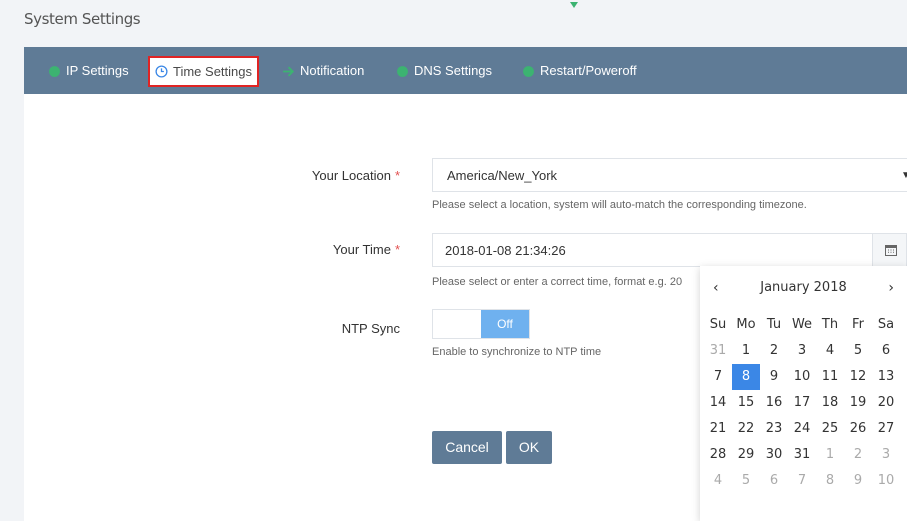  Describe the element at coordinates (289, 71) in the screenshot. I see `arrow-icon` at that location.